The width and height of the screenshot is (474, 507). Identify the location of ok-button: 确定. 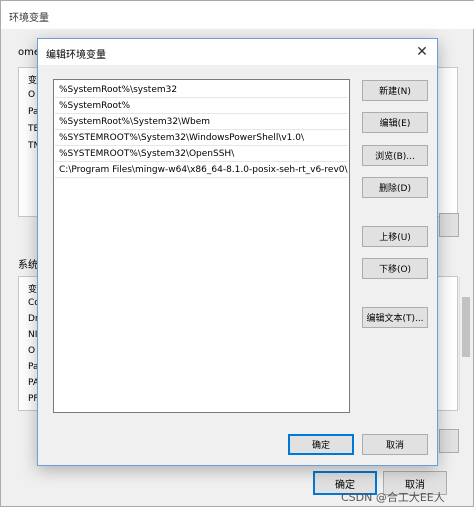
(321, 444).